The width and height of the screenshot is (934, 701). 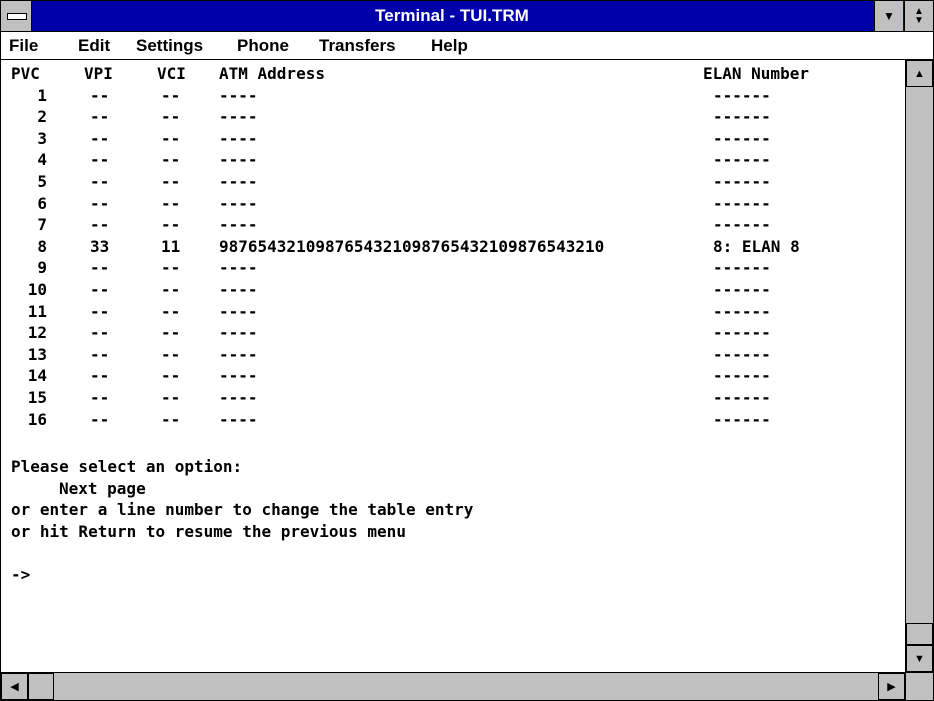 I want to click on prompt-cursor: ->, so click(x=21, y=575).